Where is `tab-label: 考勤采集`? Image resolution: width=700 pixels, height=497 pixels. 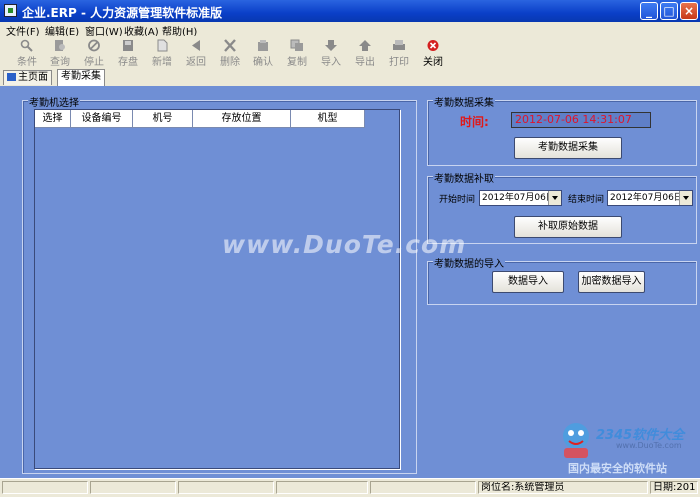 tab-label: 考勤采集 is located at coordinates (81, 76).